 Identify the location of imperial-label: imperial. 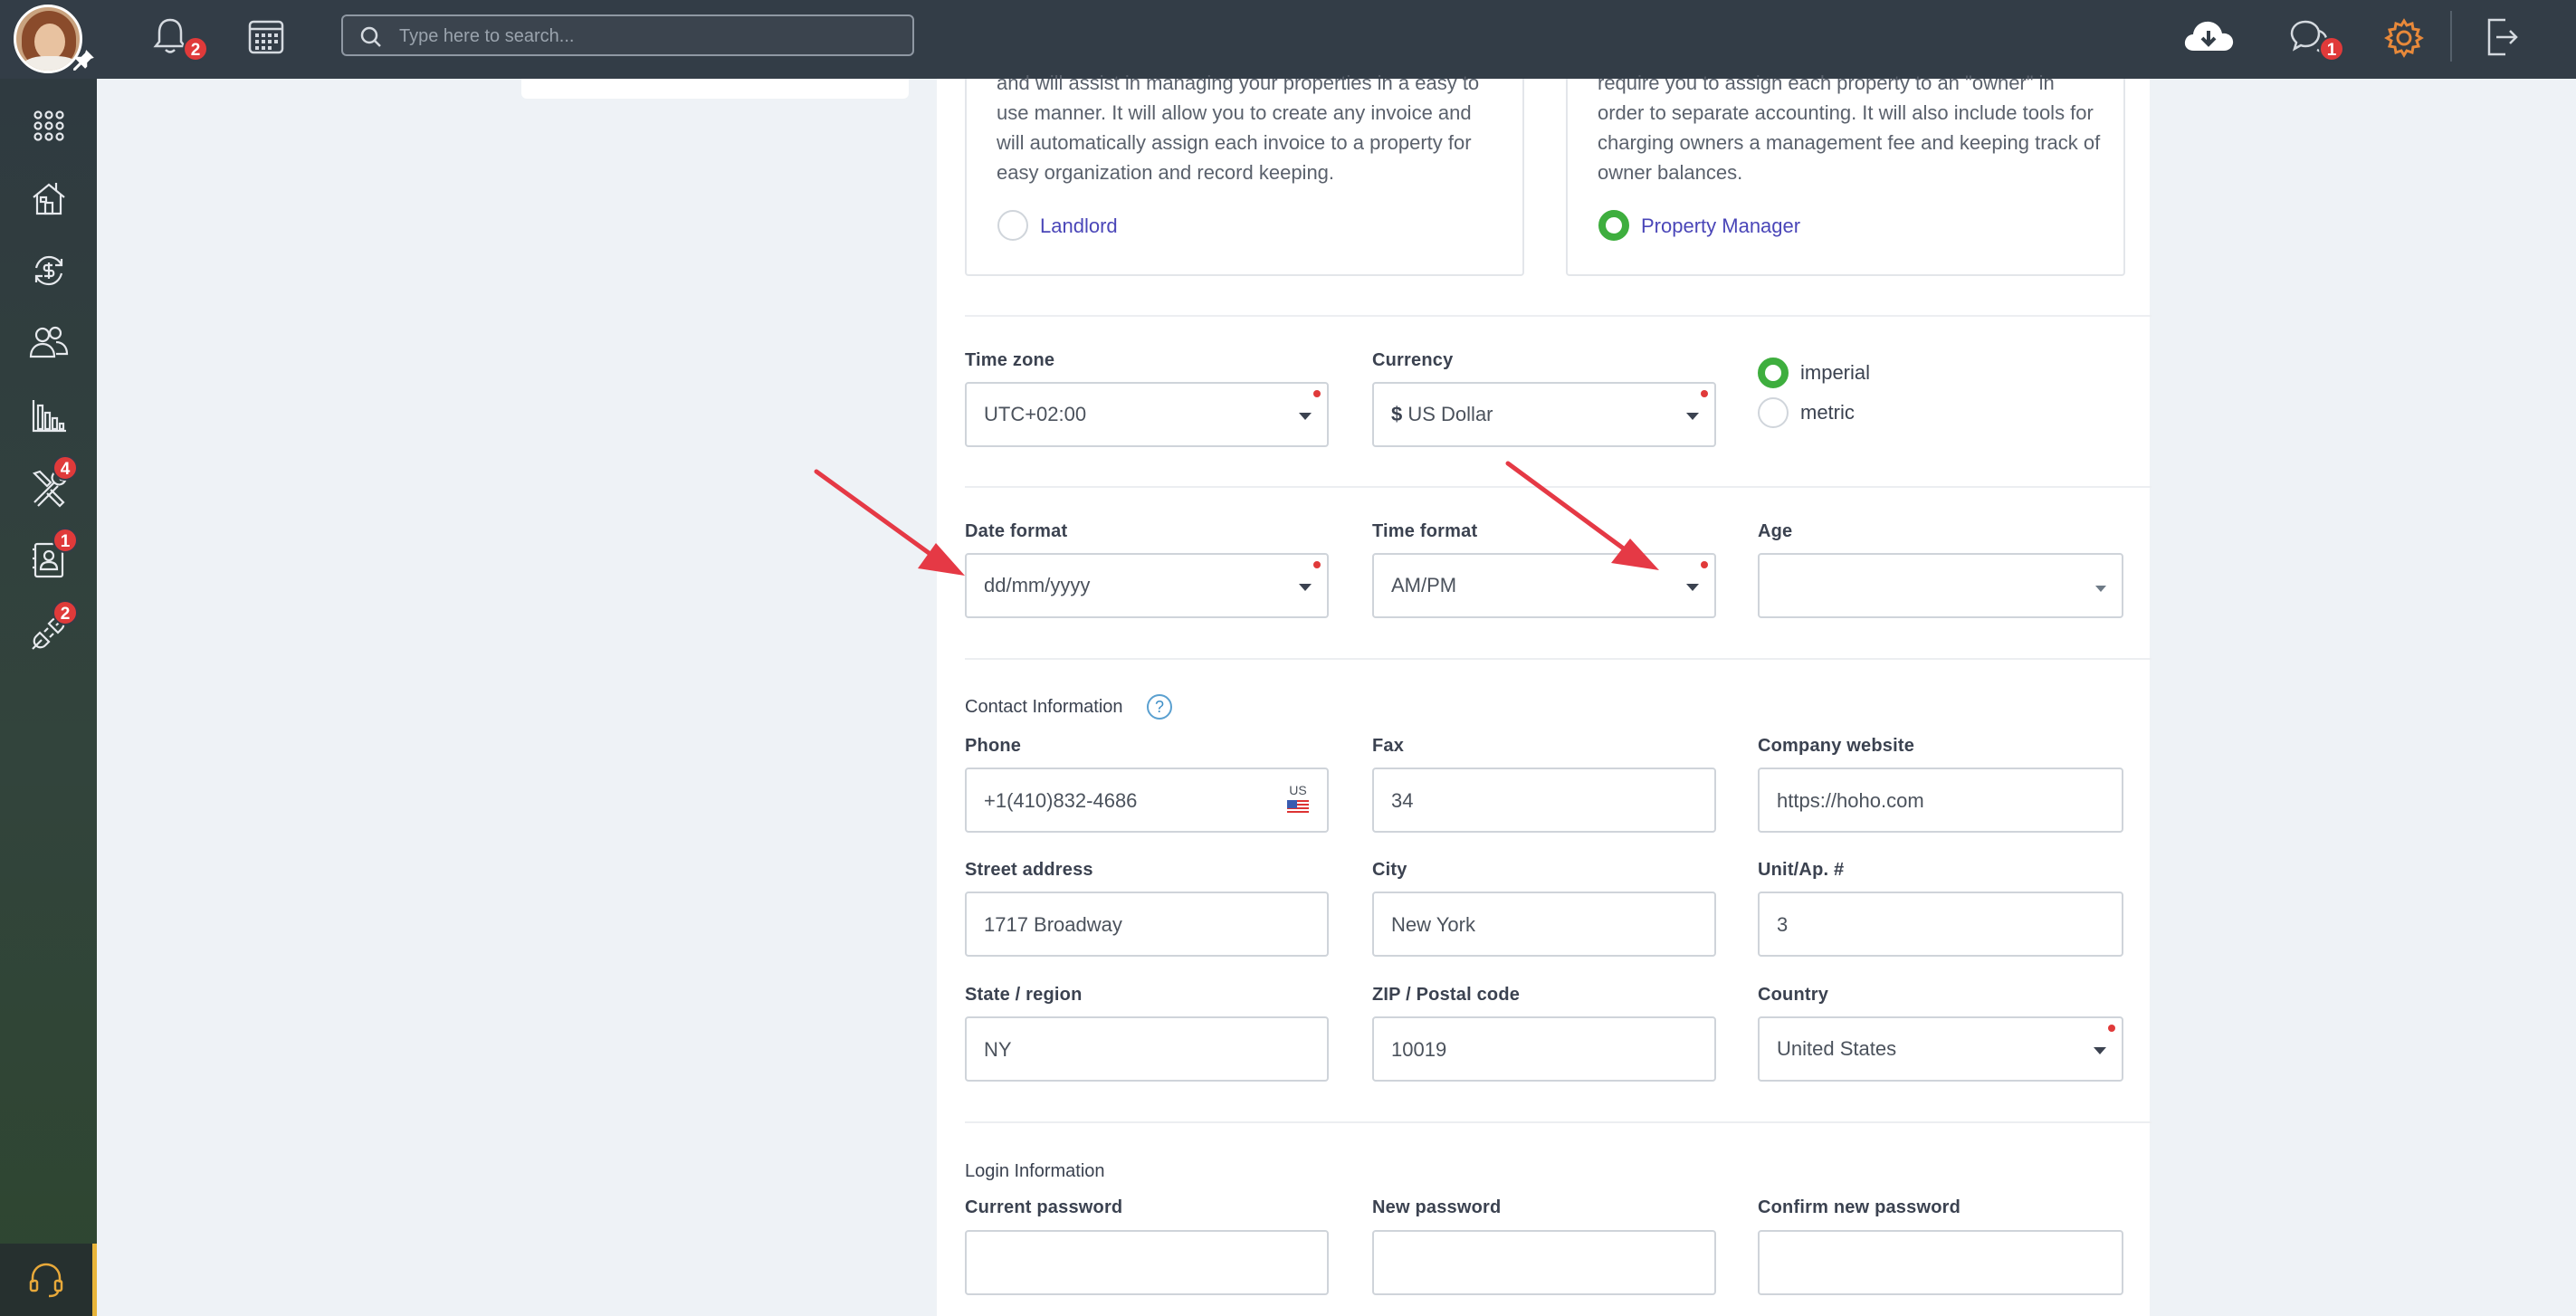
(1835, 373).